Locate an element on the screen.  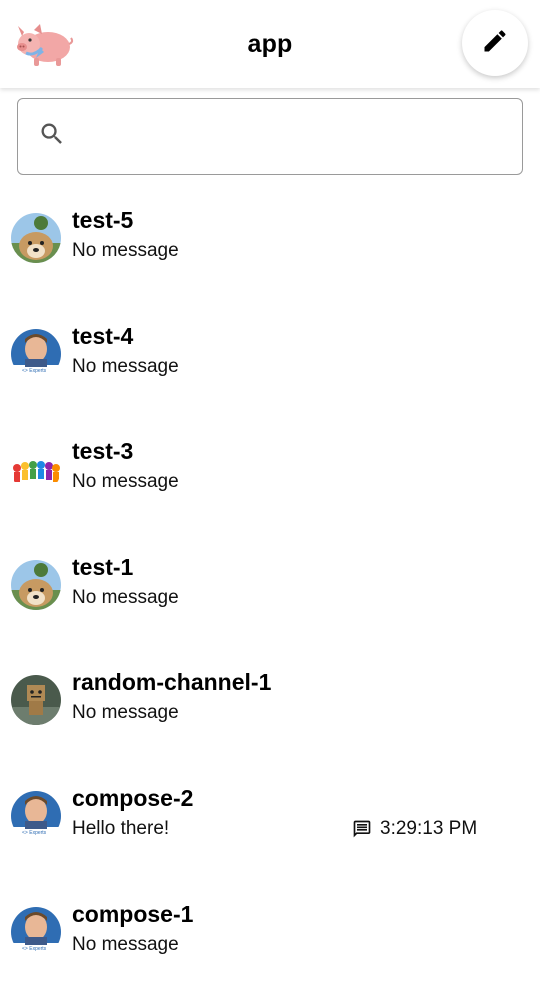
channel-row-test-5: test-5 No message is located at coordinates (270, 263).